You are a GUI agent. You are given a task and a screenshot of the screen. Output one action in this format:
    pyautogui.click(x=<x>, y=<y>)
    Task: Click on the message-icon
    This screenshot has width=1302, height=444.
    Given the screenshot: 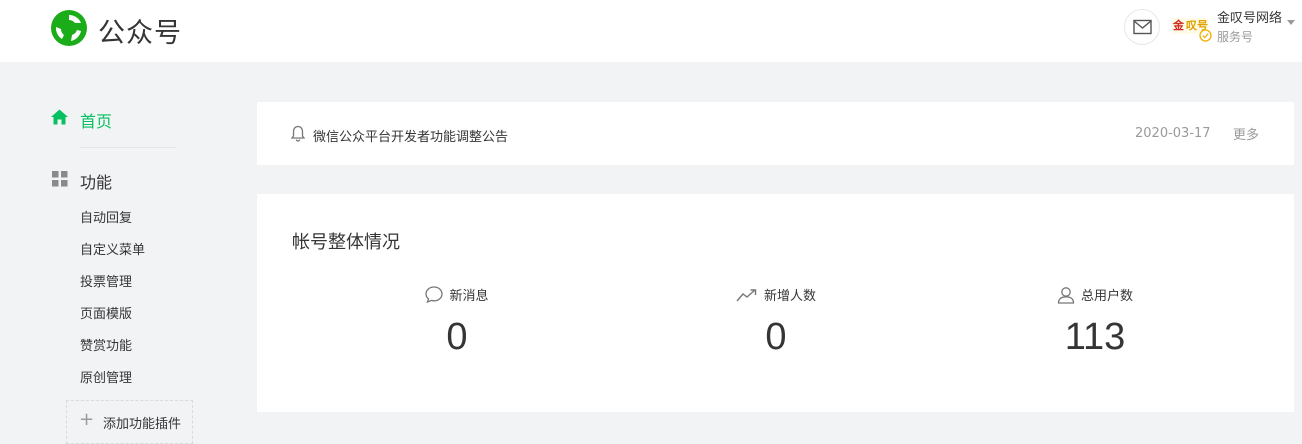 What is the action you would take?
    pyautogui.click(x=434, y=294)
    